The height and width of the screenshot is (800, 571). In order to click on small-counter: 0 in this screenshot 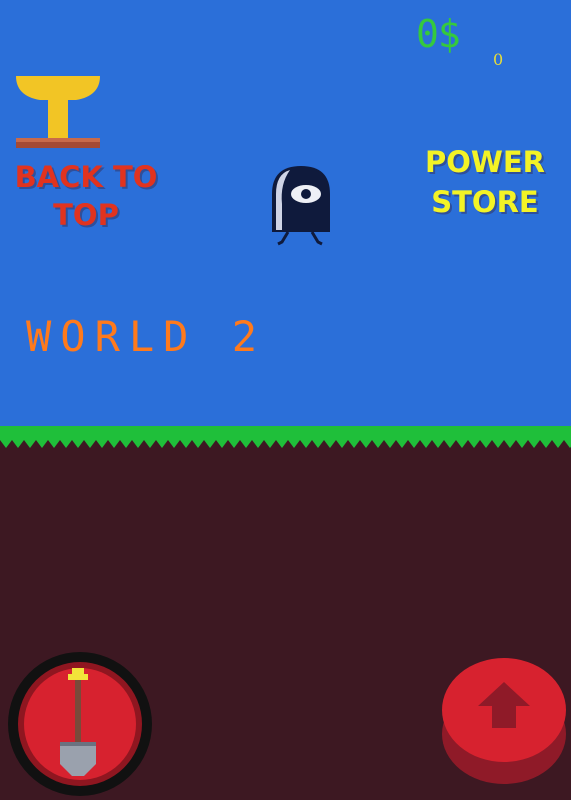, I will do `click(498, 59)`.